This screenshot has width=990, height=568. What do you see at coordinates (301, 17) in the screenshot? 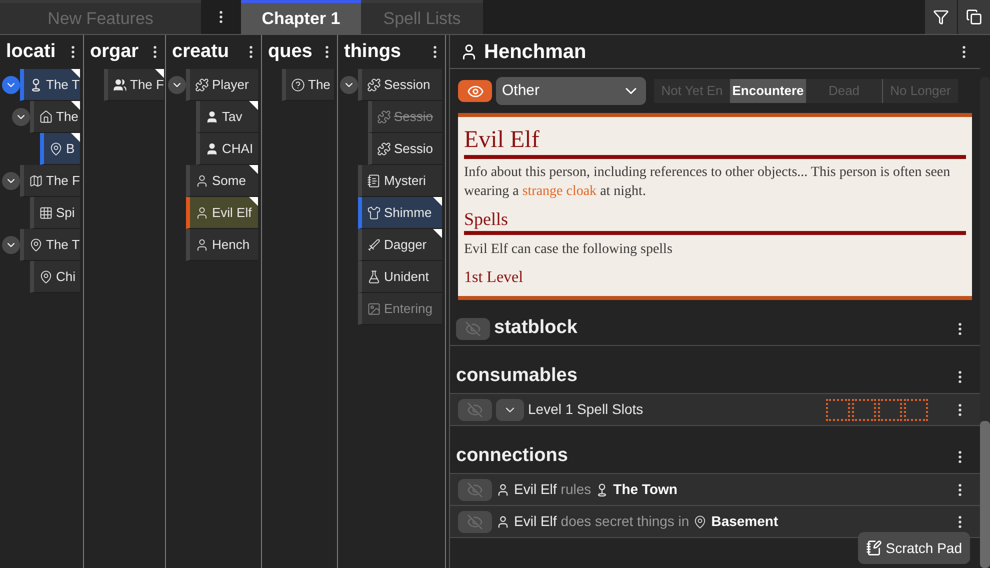
I see `tab: Chapter 1` at bounding box center [301, 17].